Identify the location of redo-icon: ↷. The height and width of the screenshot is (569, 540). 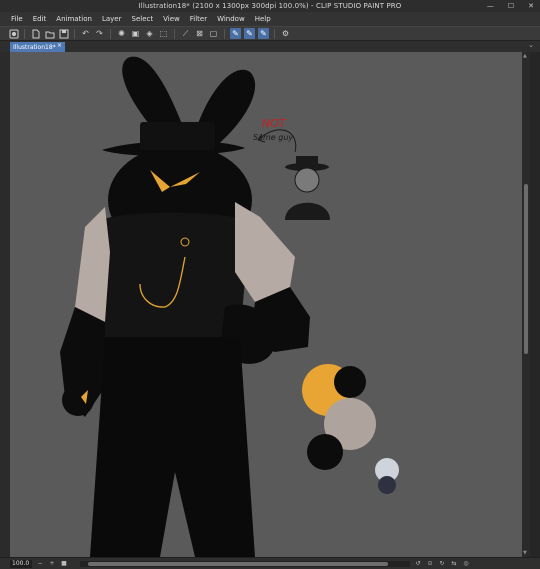
(99, 33).